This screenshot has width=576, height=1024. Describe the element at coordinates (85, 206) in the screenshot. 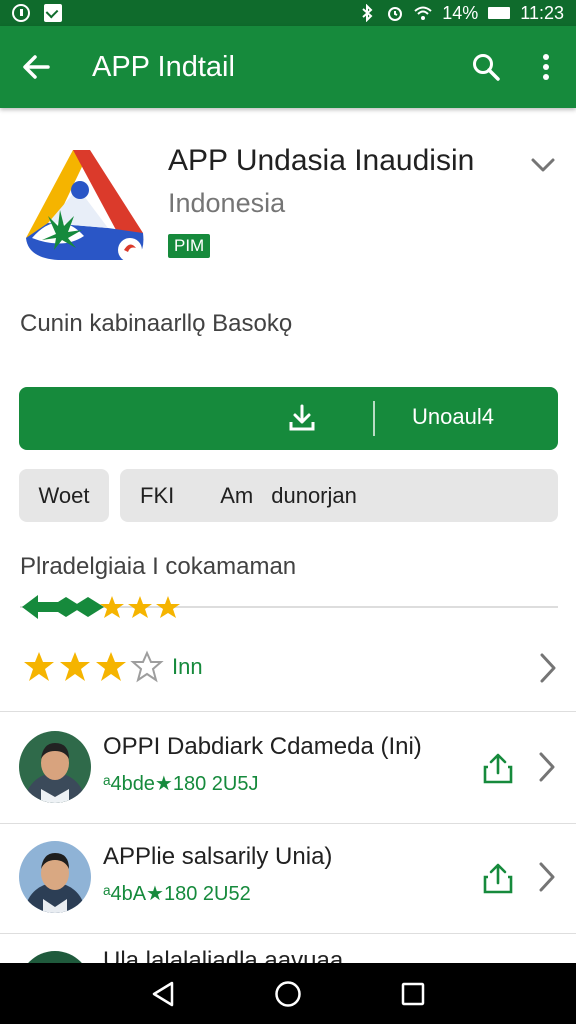

I see `app-logo-icon` at that location.